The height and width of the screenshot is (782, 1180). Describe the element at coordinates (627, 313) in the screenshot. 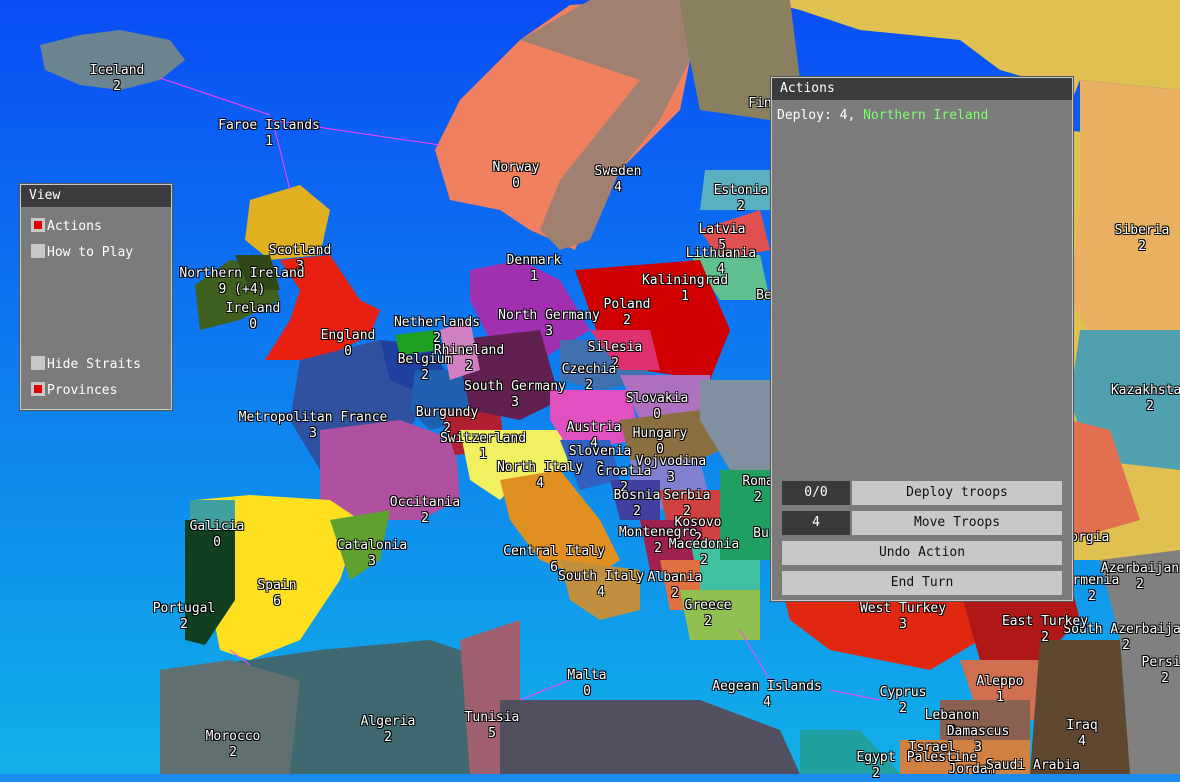

I see `province-label: Poland 2` at that location.